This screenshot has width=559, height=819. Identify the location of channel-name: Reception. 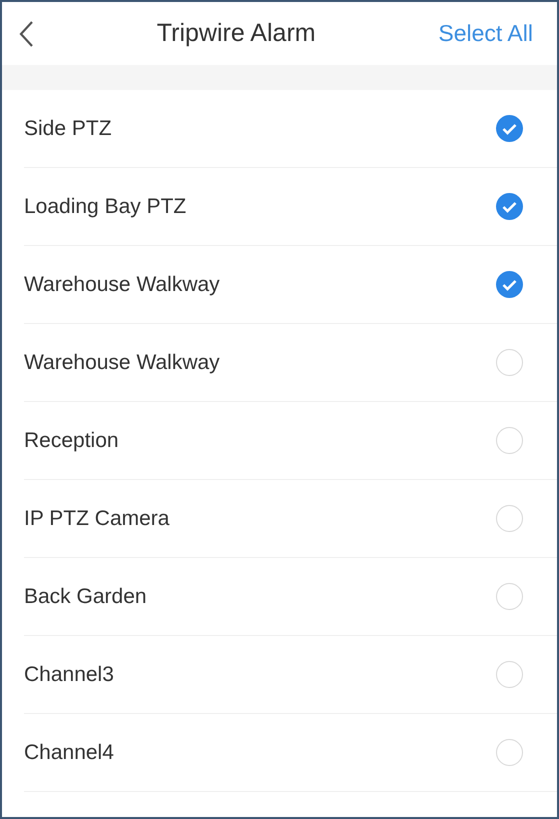
(71, 440).